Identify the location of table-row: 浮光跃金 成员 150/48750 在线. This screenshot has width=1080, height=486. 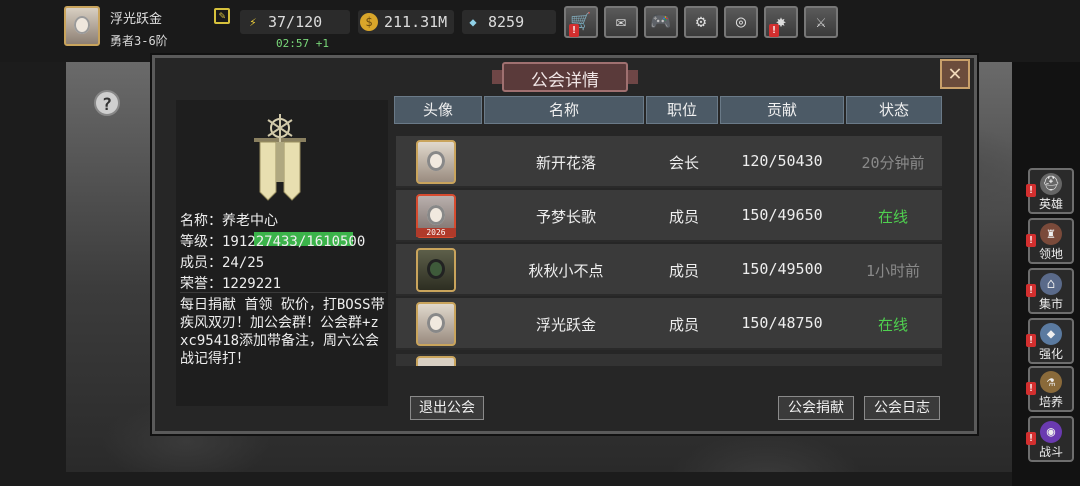
(669, 324).